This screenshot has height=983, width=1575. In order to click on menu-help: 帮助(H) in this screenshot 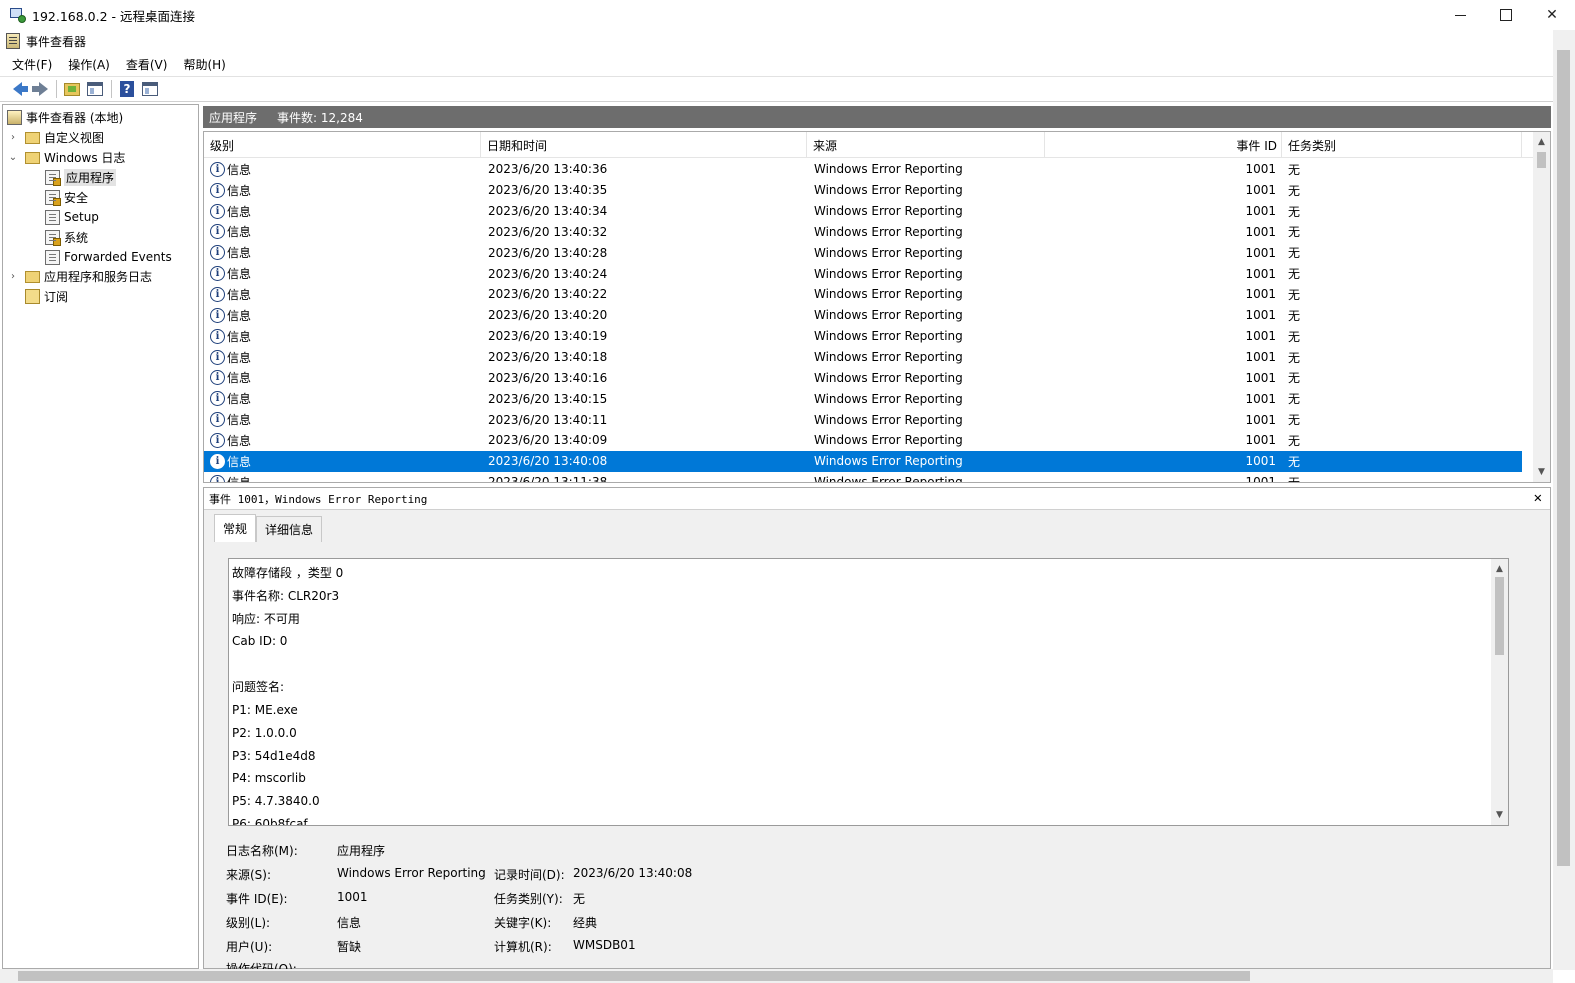, I will do `click(204, 64)`.